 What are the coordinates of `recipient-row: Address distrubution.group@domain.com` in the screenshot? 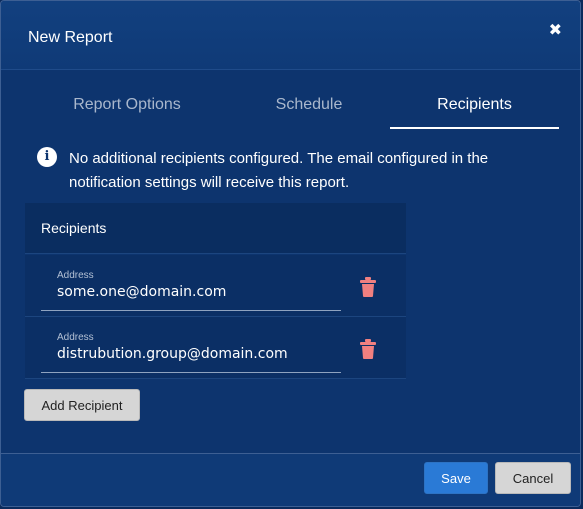 It's located at (215, 348).